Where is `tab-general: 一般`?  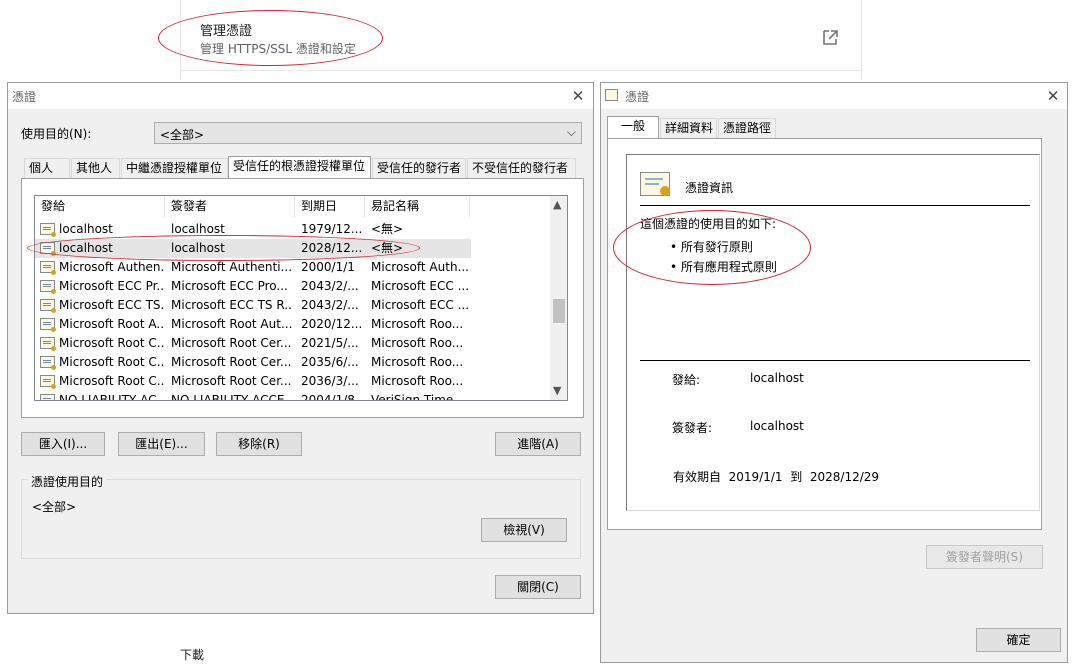 tab-general: 一般 is located at coordinates (633, 127).